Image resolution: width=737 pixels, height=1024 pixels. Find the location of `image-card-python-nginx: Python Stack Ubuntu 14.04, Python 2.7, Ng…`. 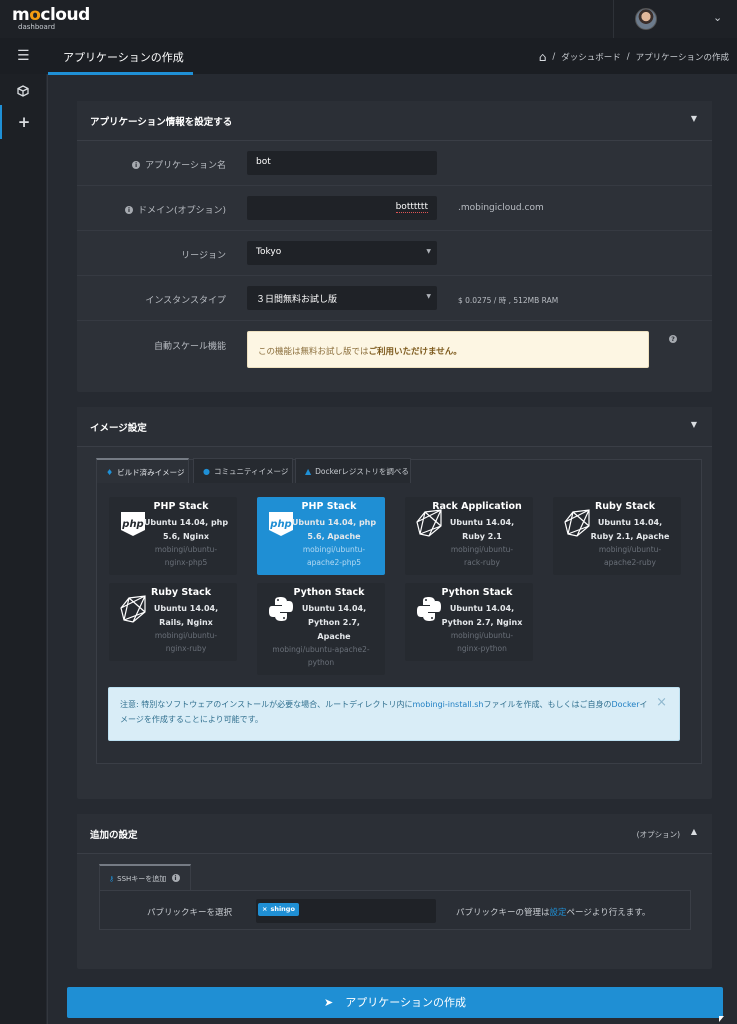

image-card-python-nginx: Python Stack Ubuntu 14.04, Python 2.7, Ng… is located at coordinates (469, 622).